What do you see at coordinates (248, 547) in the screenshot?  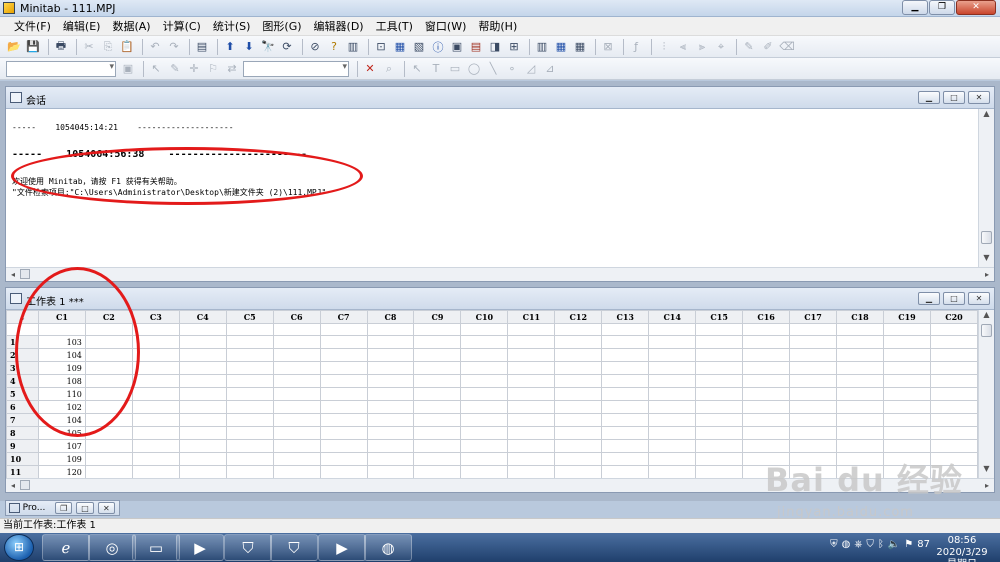 I see `security-shield-icon: ⛉` at bounding box center [248, 547].